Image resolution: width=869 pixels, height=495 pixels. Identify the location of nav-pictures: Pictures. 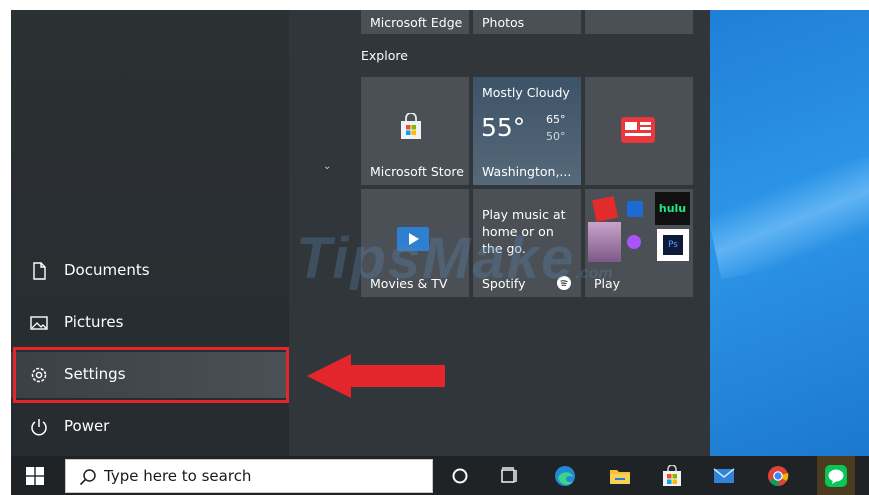
(150, 323).